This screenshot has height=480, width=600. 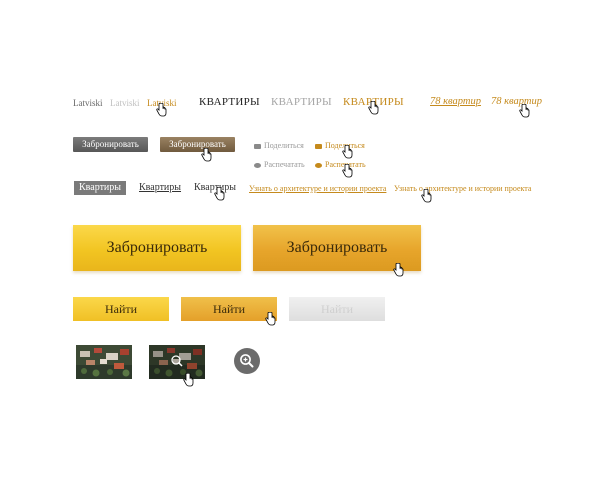 What do you see at coordinates (462, 188) in the screenshot?
I see `learn-more-link-hover: Узнать о архитектуре и истории проекта` at bounding box center [462, 188].